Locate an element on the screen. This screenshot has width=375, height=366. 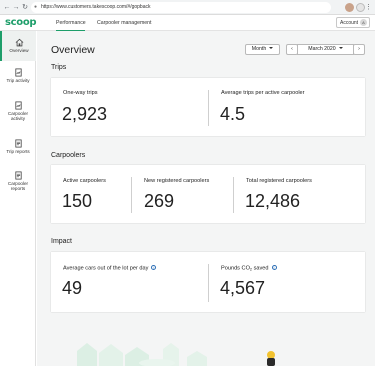
stat-label: Average trips per active carpooler is located at coordinates (263, 93).